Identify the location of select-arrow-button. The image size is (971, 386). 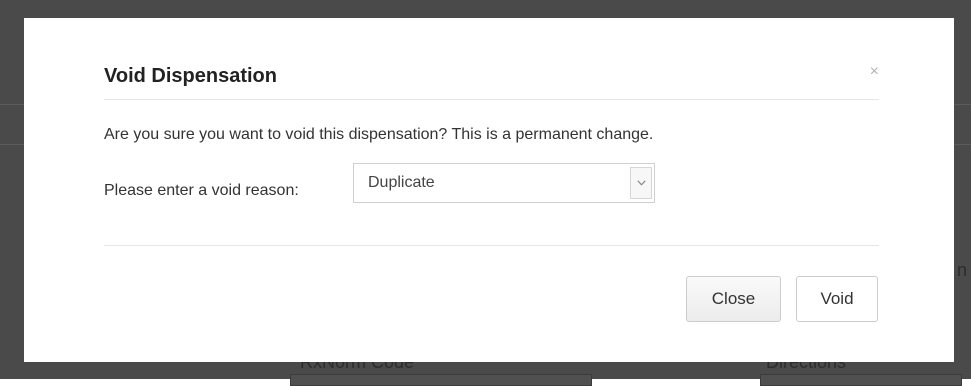
(641, 183).